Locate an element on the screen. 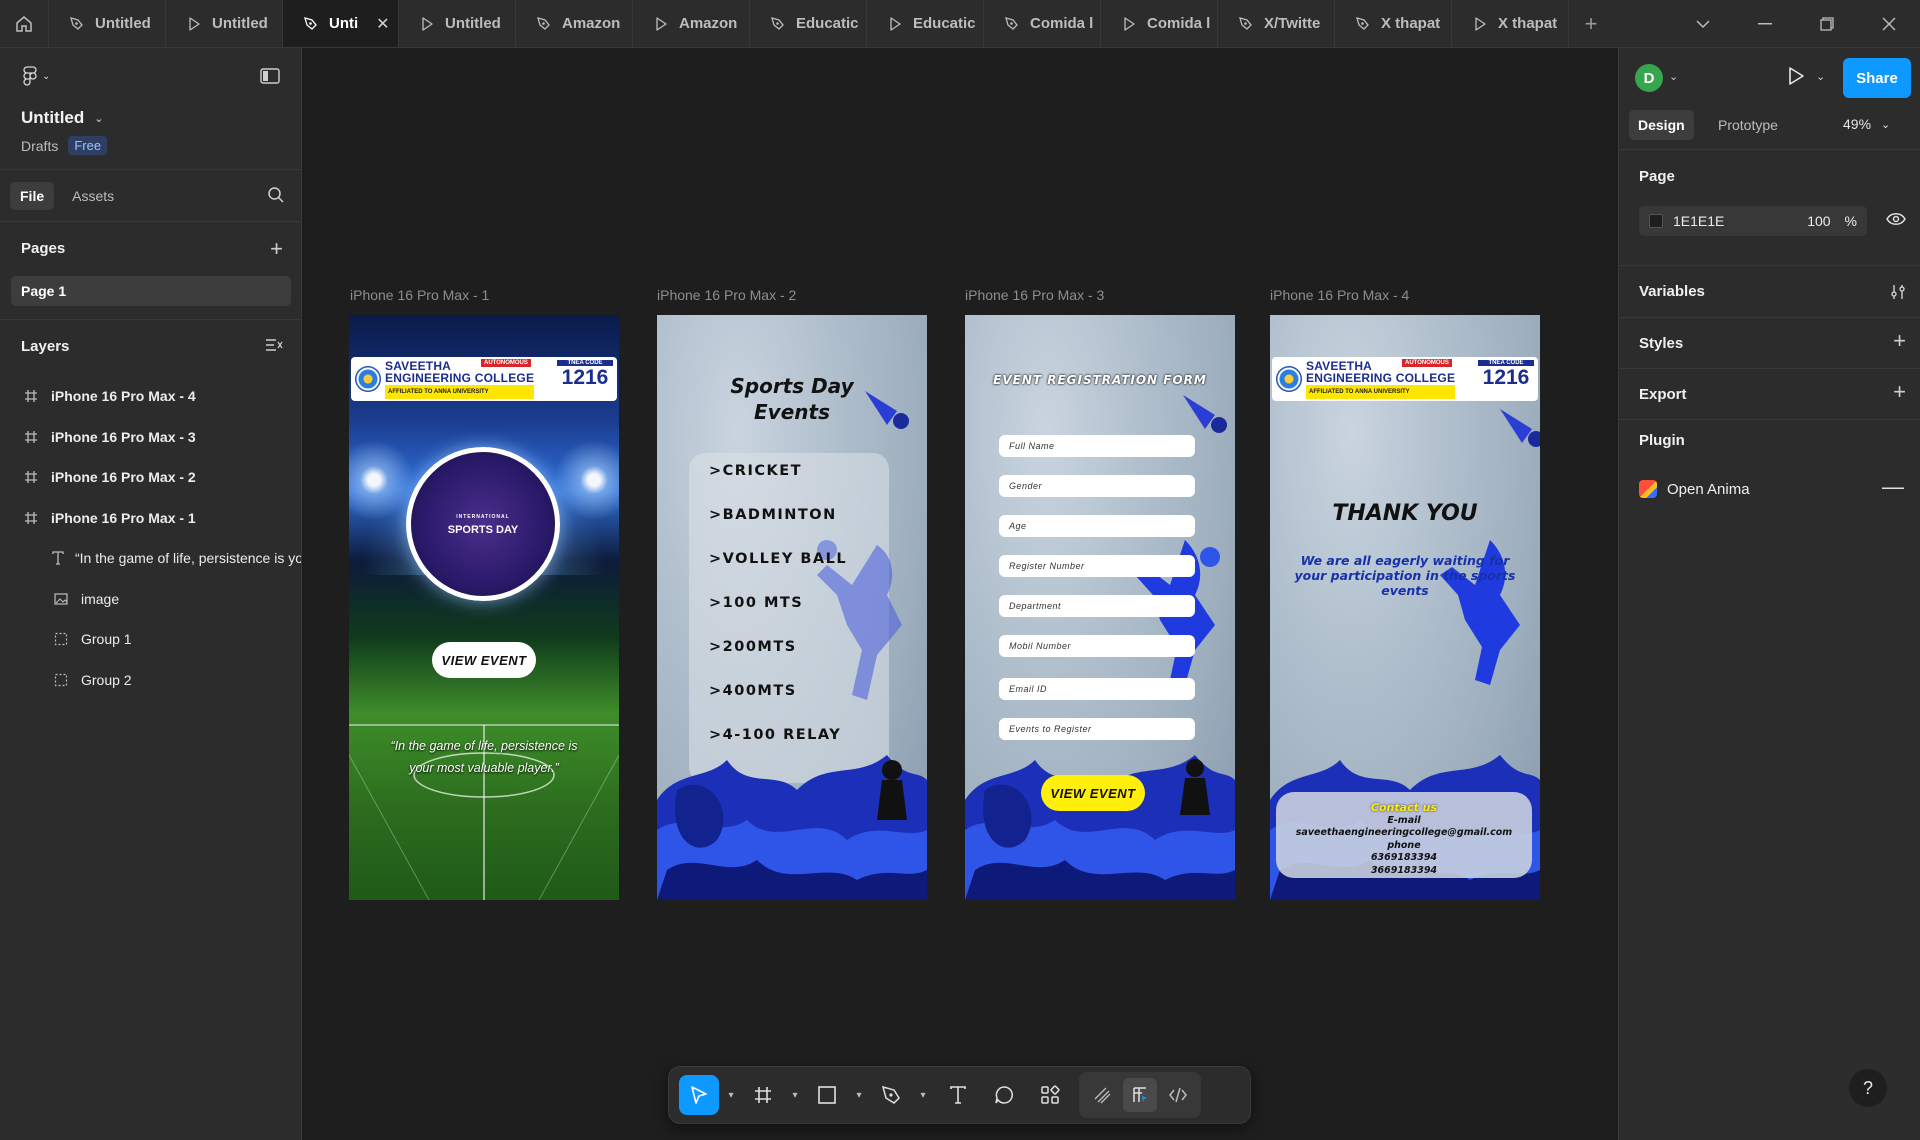 The image size is (1920, 1140). layer-item: Group 1 is located at coordinates (150, 639).